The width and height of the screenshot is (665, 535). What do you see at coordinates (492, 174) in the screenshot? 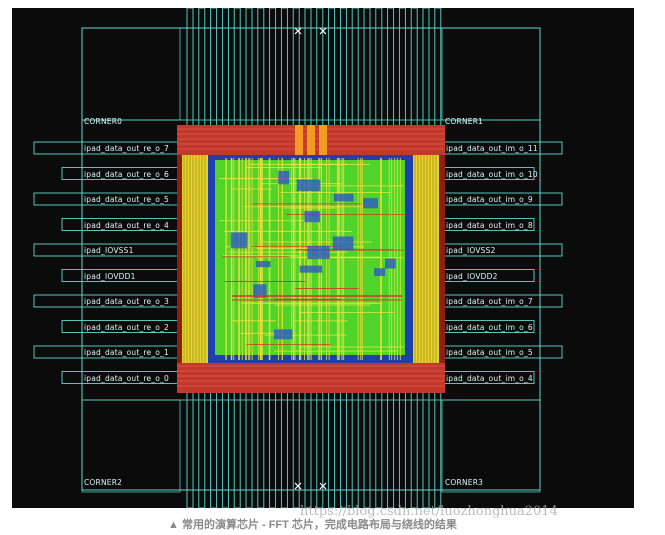
I see `right-pad-label-1: ipad_data_out_im_o_10` at bounding box center [492, 174].